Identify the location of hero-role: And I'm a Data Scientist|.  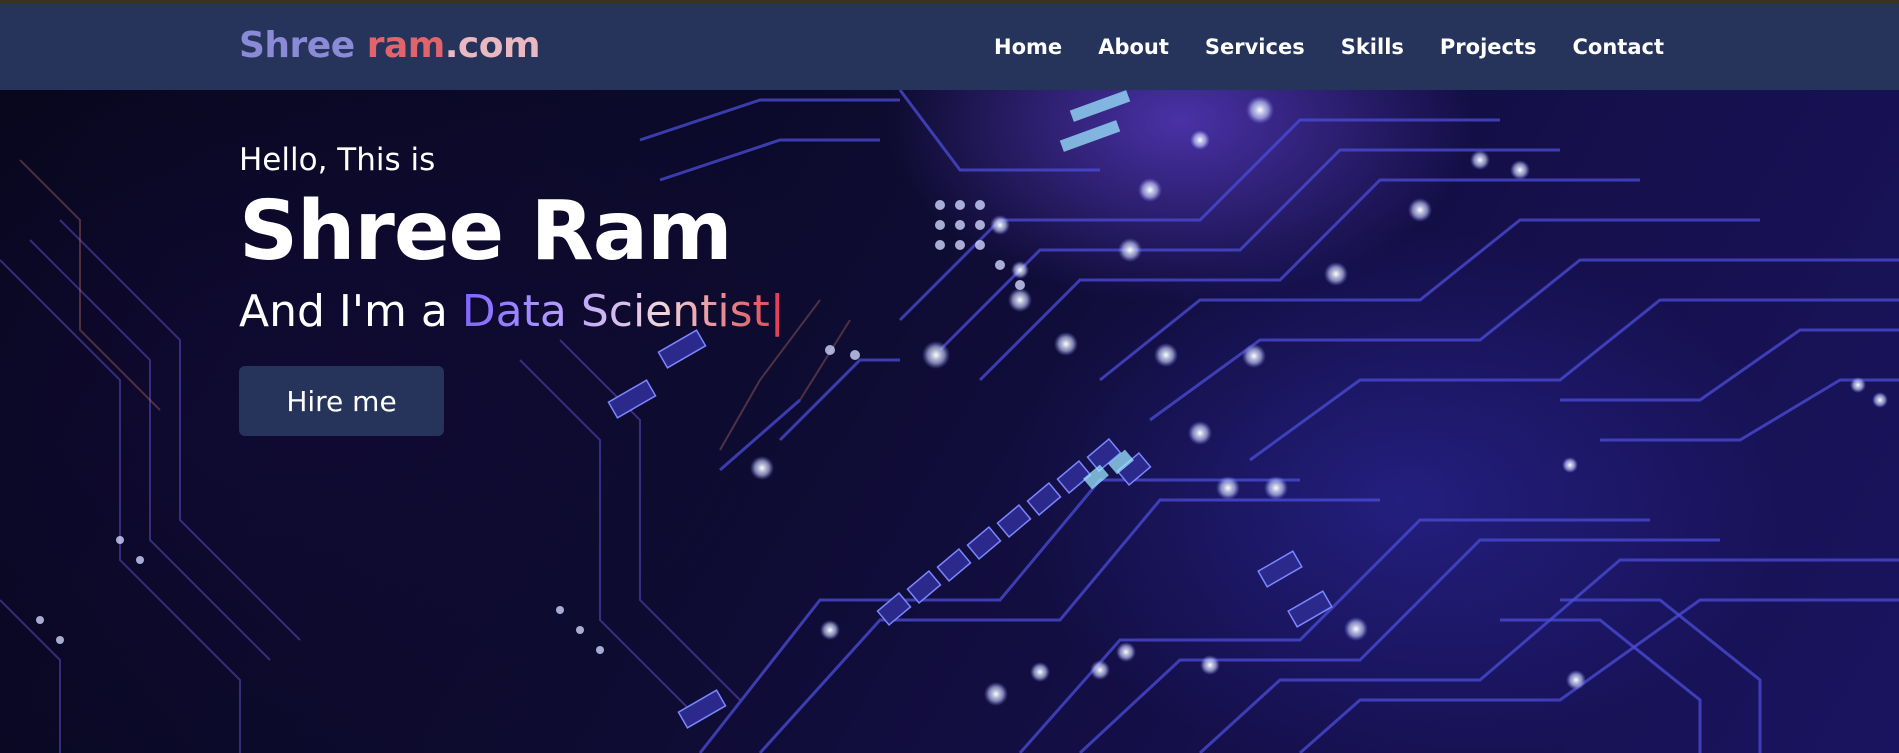
(512, 312).